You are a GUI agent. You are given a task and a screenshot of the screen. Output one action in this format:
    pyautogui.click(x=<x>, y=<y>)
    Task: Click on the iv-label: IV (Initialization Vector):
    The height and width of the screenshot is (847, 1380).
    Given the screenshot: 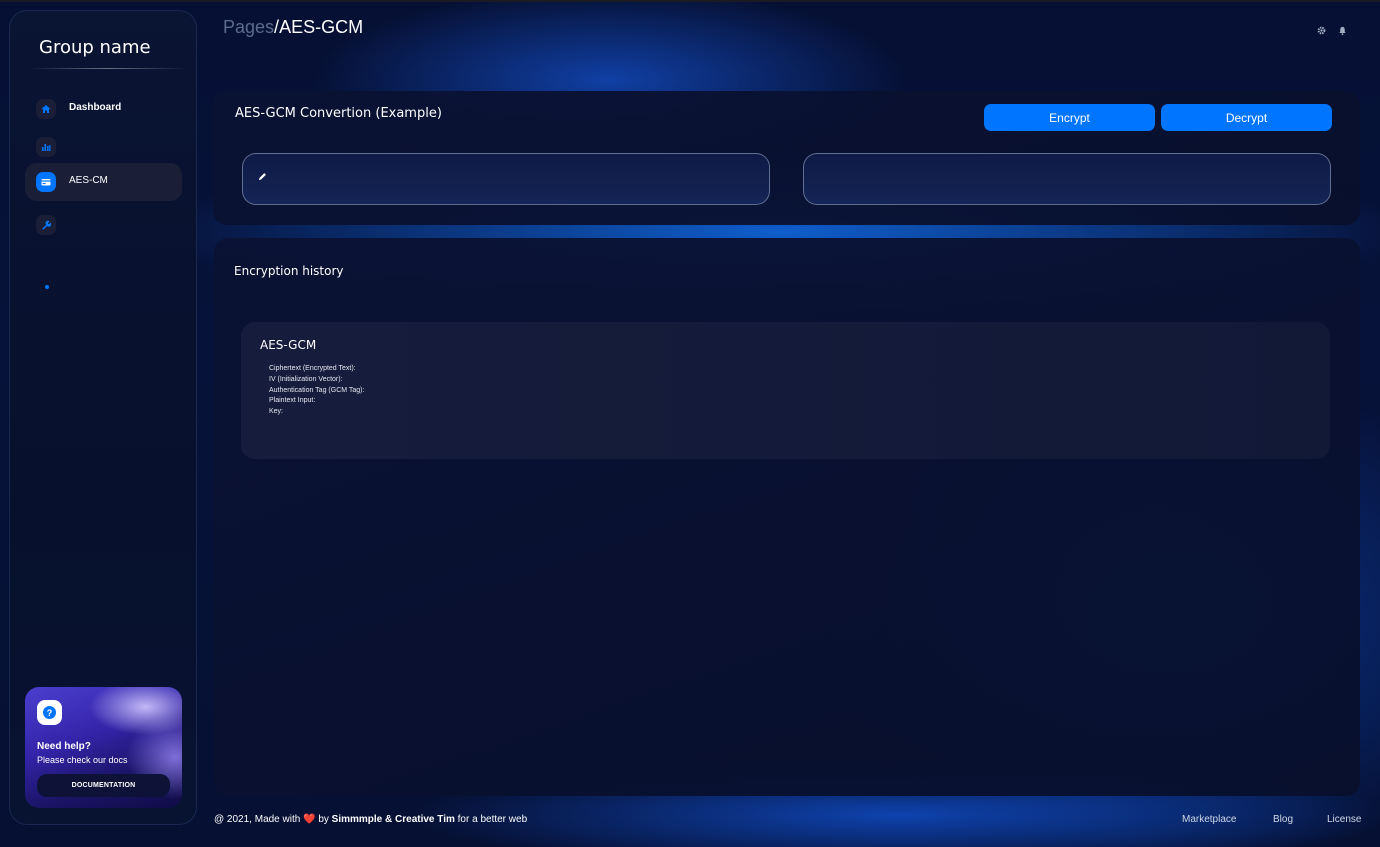 What is the action you would take?
    pyautogui.click(x=306, y=379)
    